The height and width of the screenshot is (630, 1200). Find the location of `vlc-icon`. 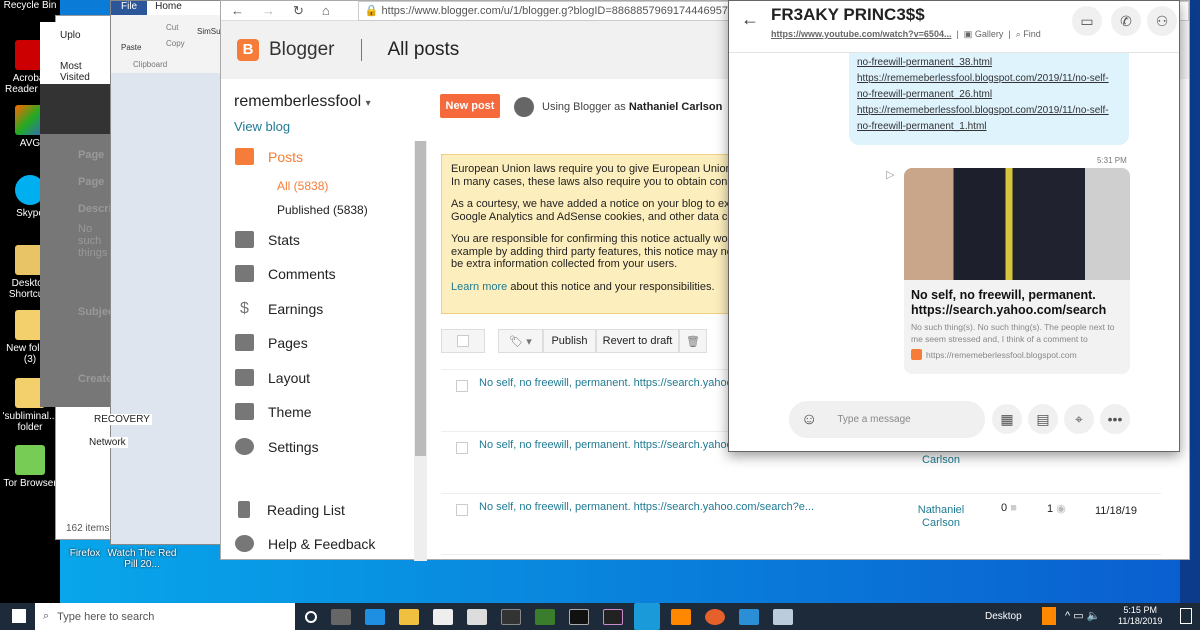

vlc-icon is located at coordinates (681, 616).